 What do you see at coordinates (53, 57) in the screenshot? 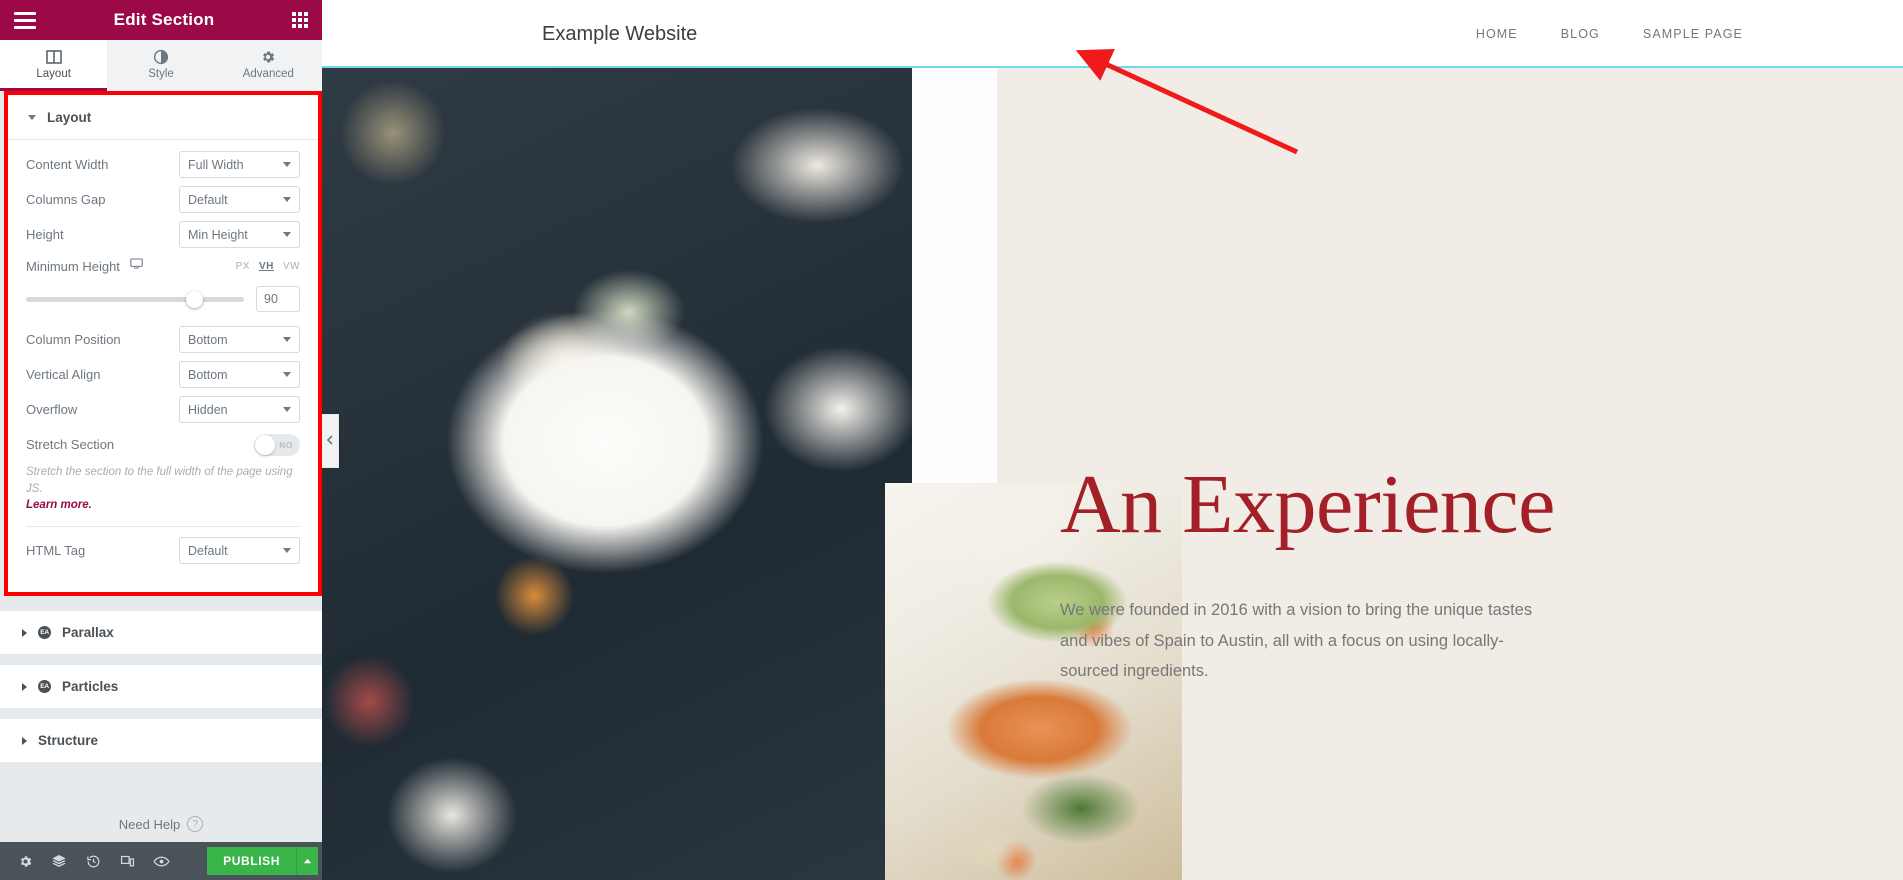
I see `layout-columns-icon` at bounding box center [53, 57].